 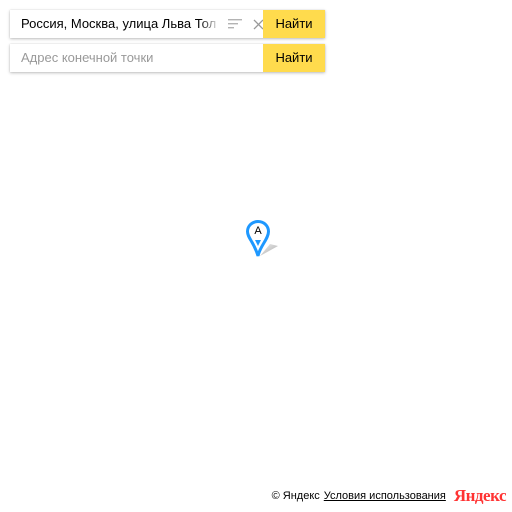 I want to click on end-point-field: Адрес конечной точки, so click(x=136, y=58).